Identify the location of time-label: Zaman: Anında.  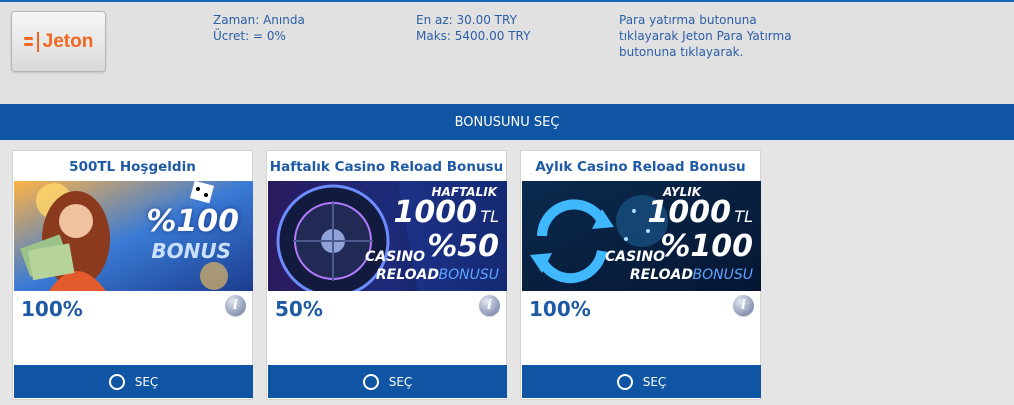
(259, 20).